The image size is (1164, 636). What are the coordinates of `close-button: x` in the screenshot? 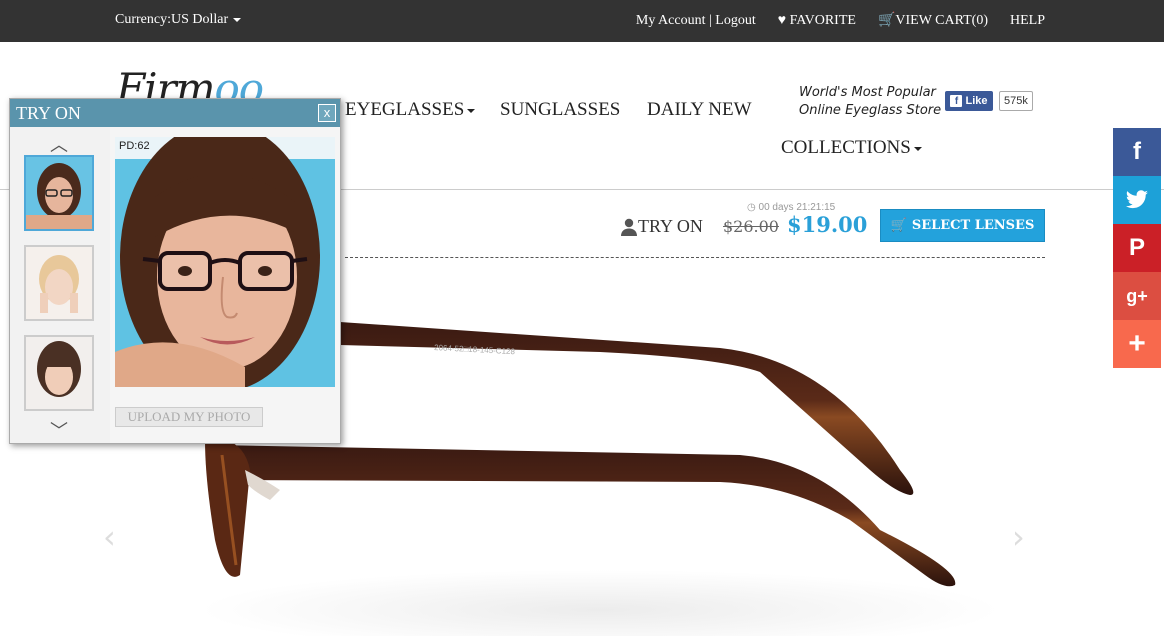 It's located at (327, 113).